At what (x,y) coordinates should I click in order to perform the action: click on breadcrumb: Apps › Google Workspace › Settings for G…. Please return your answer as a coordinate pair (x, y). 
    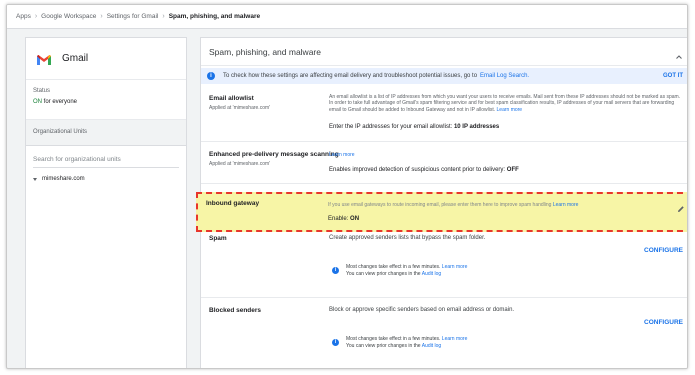
    Looking at the image, I should click on (347, 17).